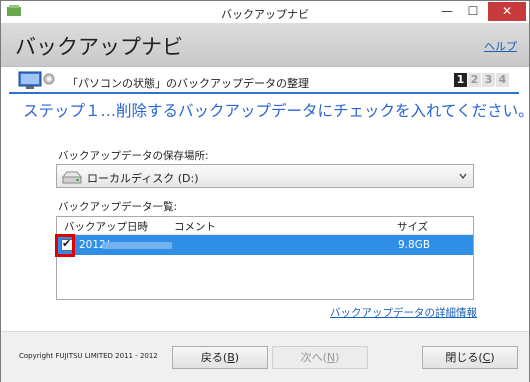 The image size is (530, 382). What do you see at coordinates (464, 357) in the screenshot?
I see `close-label: 閉じる(` at bounding box center [464, 357].